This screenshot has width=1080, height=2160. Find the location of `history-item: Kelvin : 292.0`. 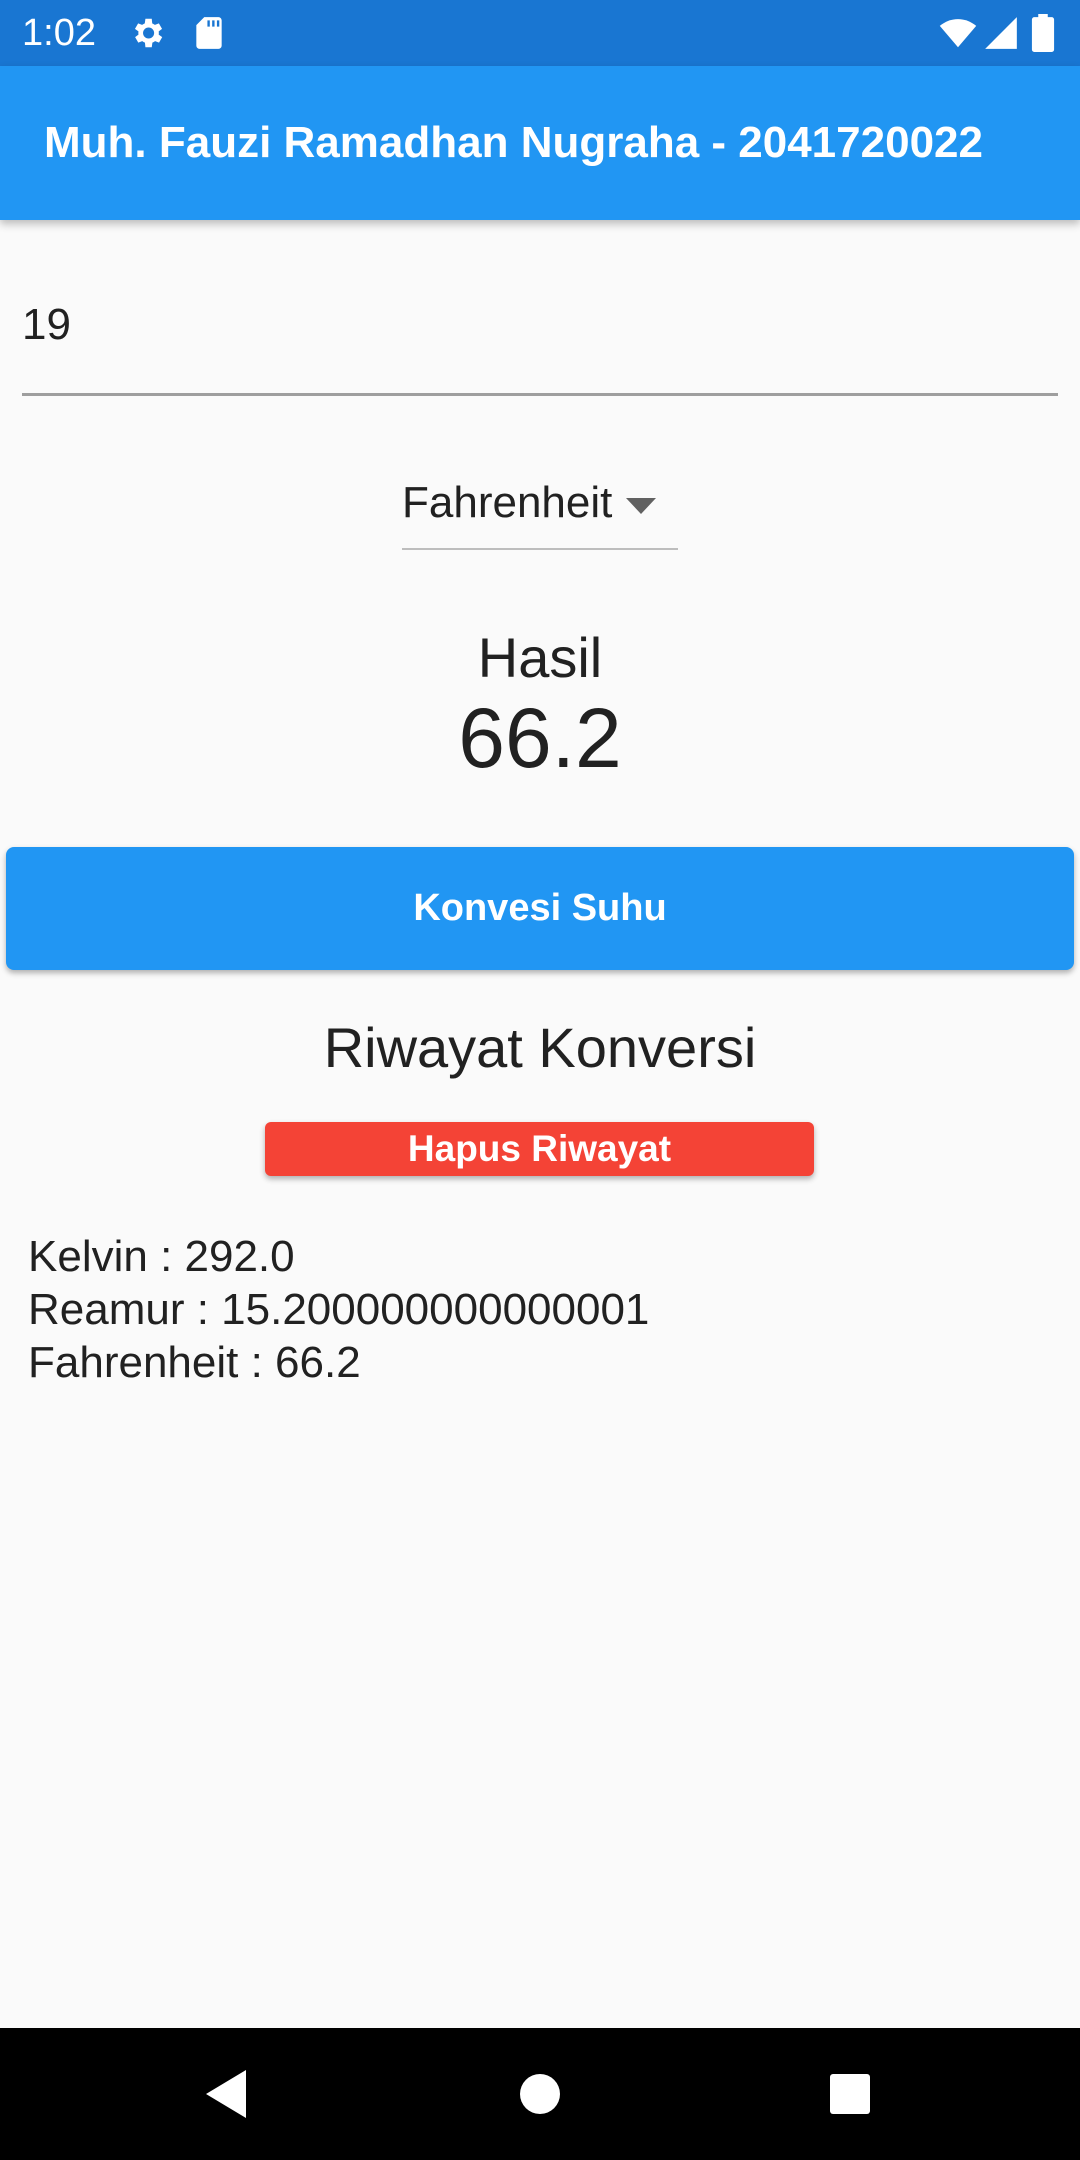

history-item: Kelvin : 292.0 is located at coordinates (161, 1256).